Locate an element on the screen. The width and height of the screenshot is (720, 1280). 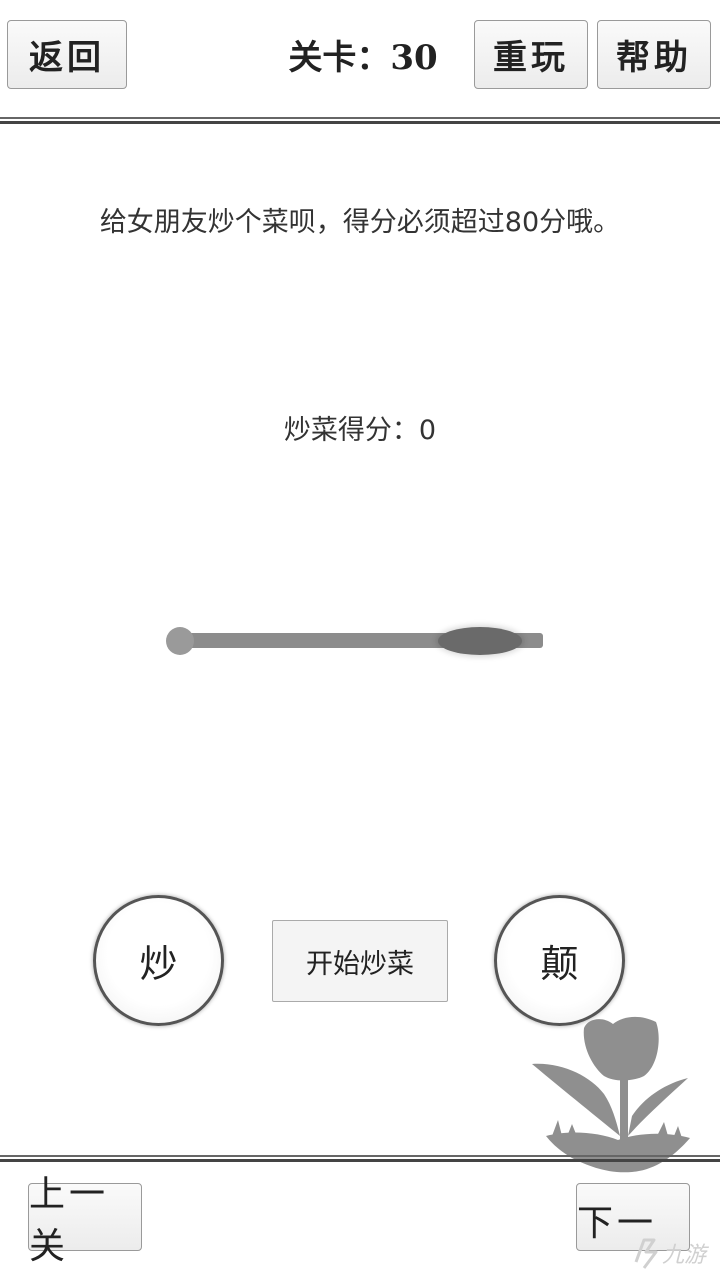
level-title: 关卡：30 is located at coordinates (363, 57).